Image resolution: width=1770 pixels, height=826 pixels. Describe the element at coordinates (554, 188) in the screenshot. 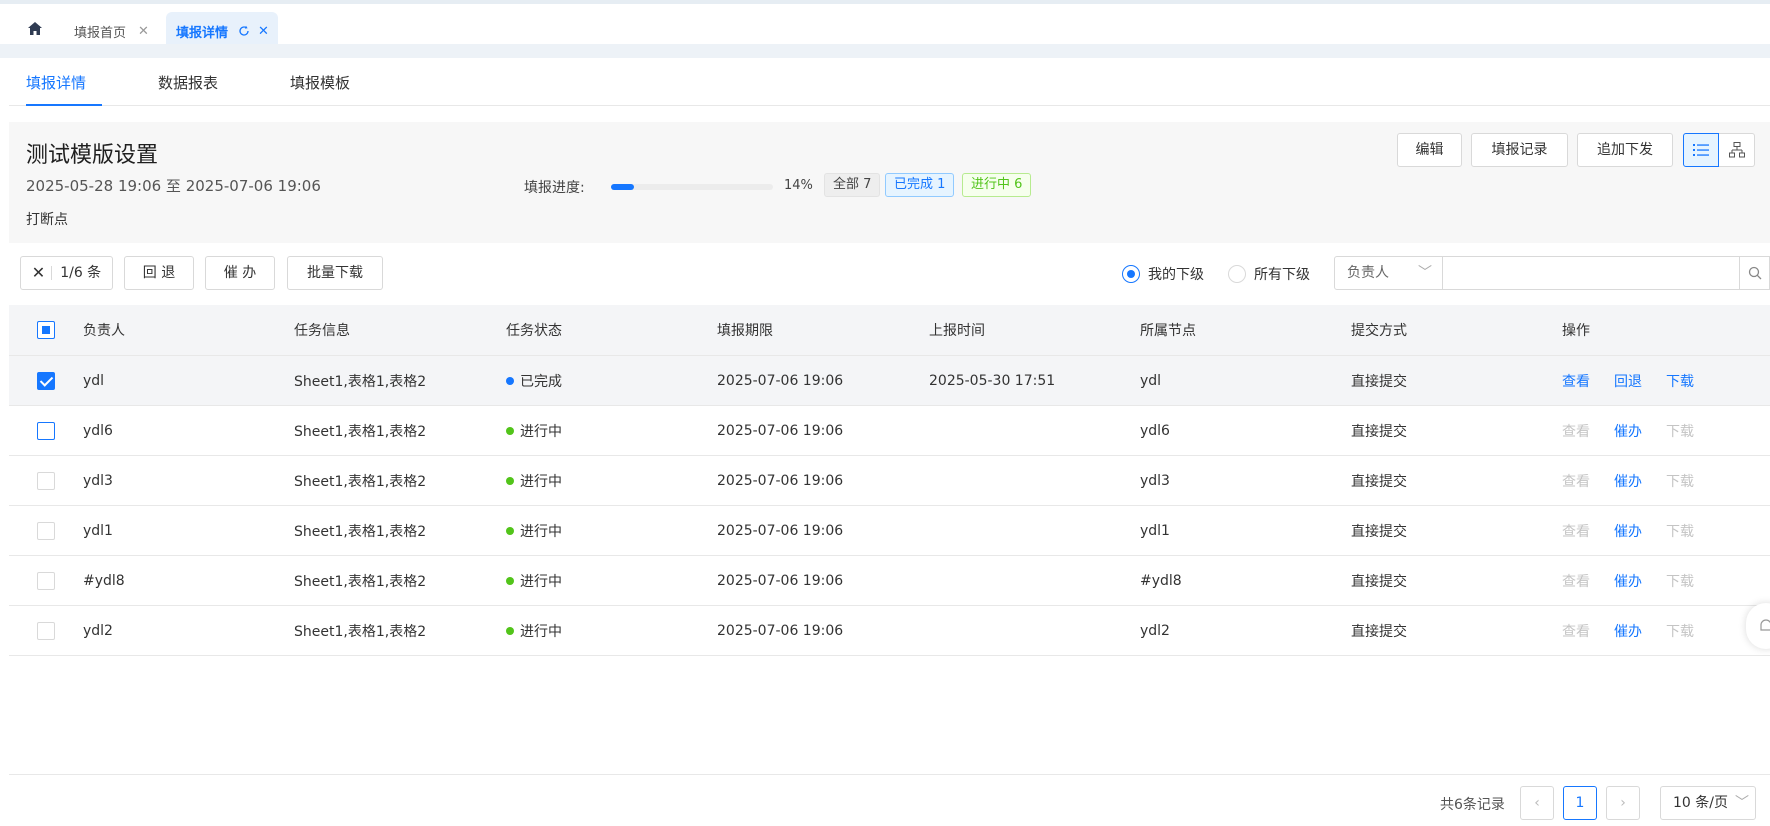

I see `progress-label: 填报进度:` at that location.